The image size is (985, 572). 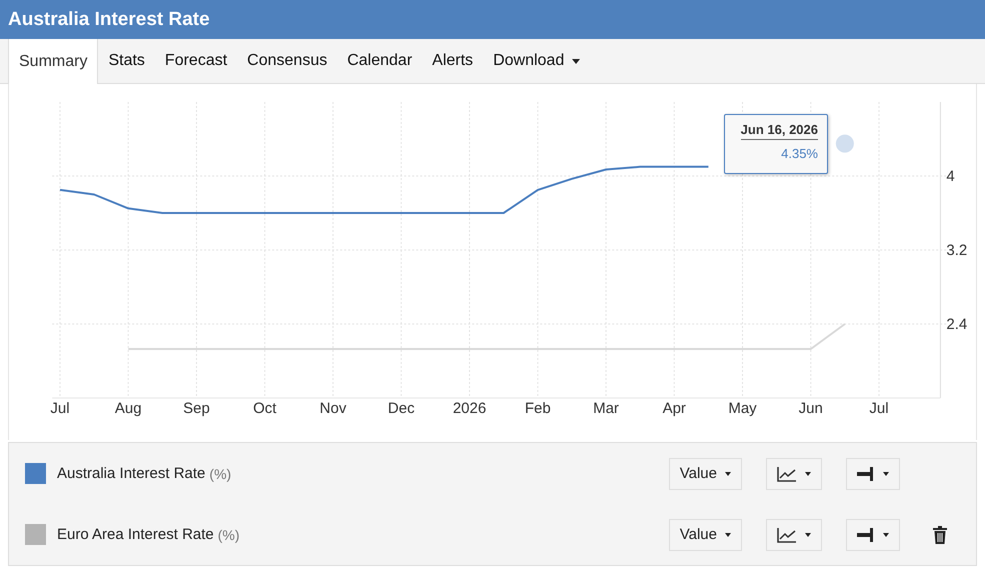 What do you see at coordinates (537, 408) in the screenshot?
I see `axis-label: Feb` at bounding box center [537, 408].